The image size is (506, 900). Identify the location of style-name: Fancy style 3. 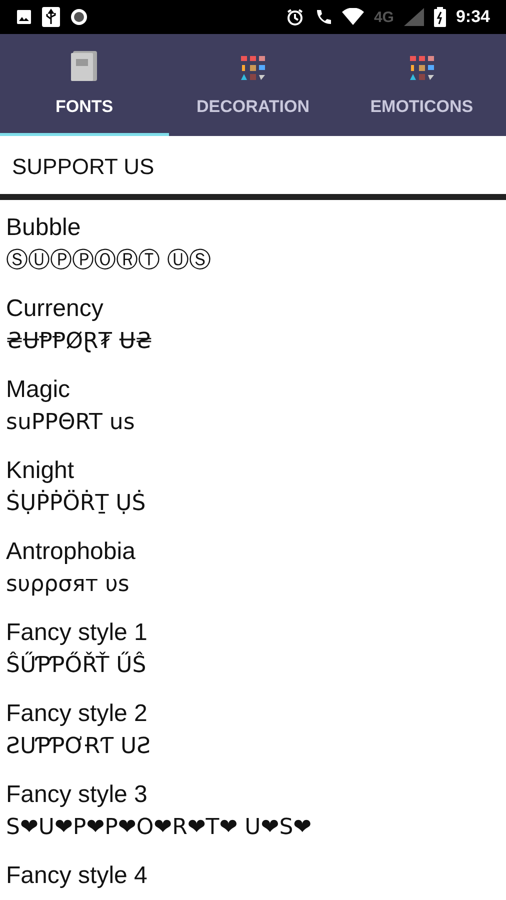
(77, 795).